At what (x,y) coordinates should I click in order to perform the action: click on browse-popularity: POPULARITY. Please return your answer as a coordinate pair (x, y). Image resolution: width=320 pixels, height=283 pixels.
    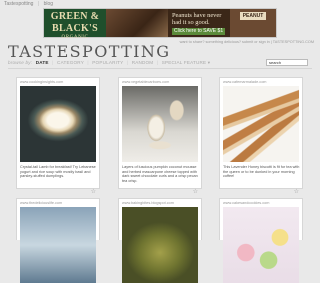
    Looking at the image, I should click on (107, 62).